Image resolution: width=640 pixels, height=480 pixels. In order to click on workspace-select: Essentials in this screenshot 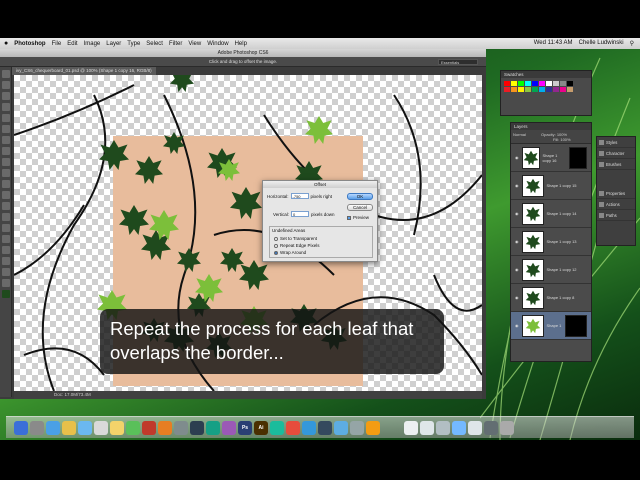, I will do `click(458, 62)`.